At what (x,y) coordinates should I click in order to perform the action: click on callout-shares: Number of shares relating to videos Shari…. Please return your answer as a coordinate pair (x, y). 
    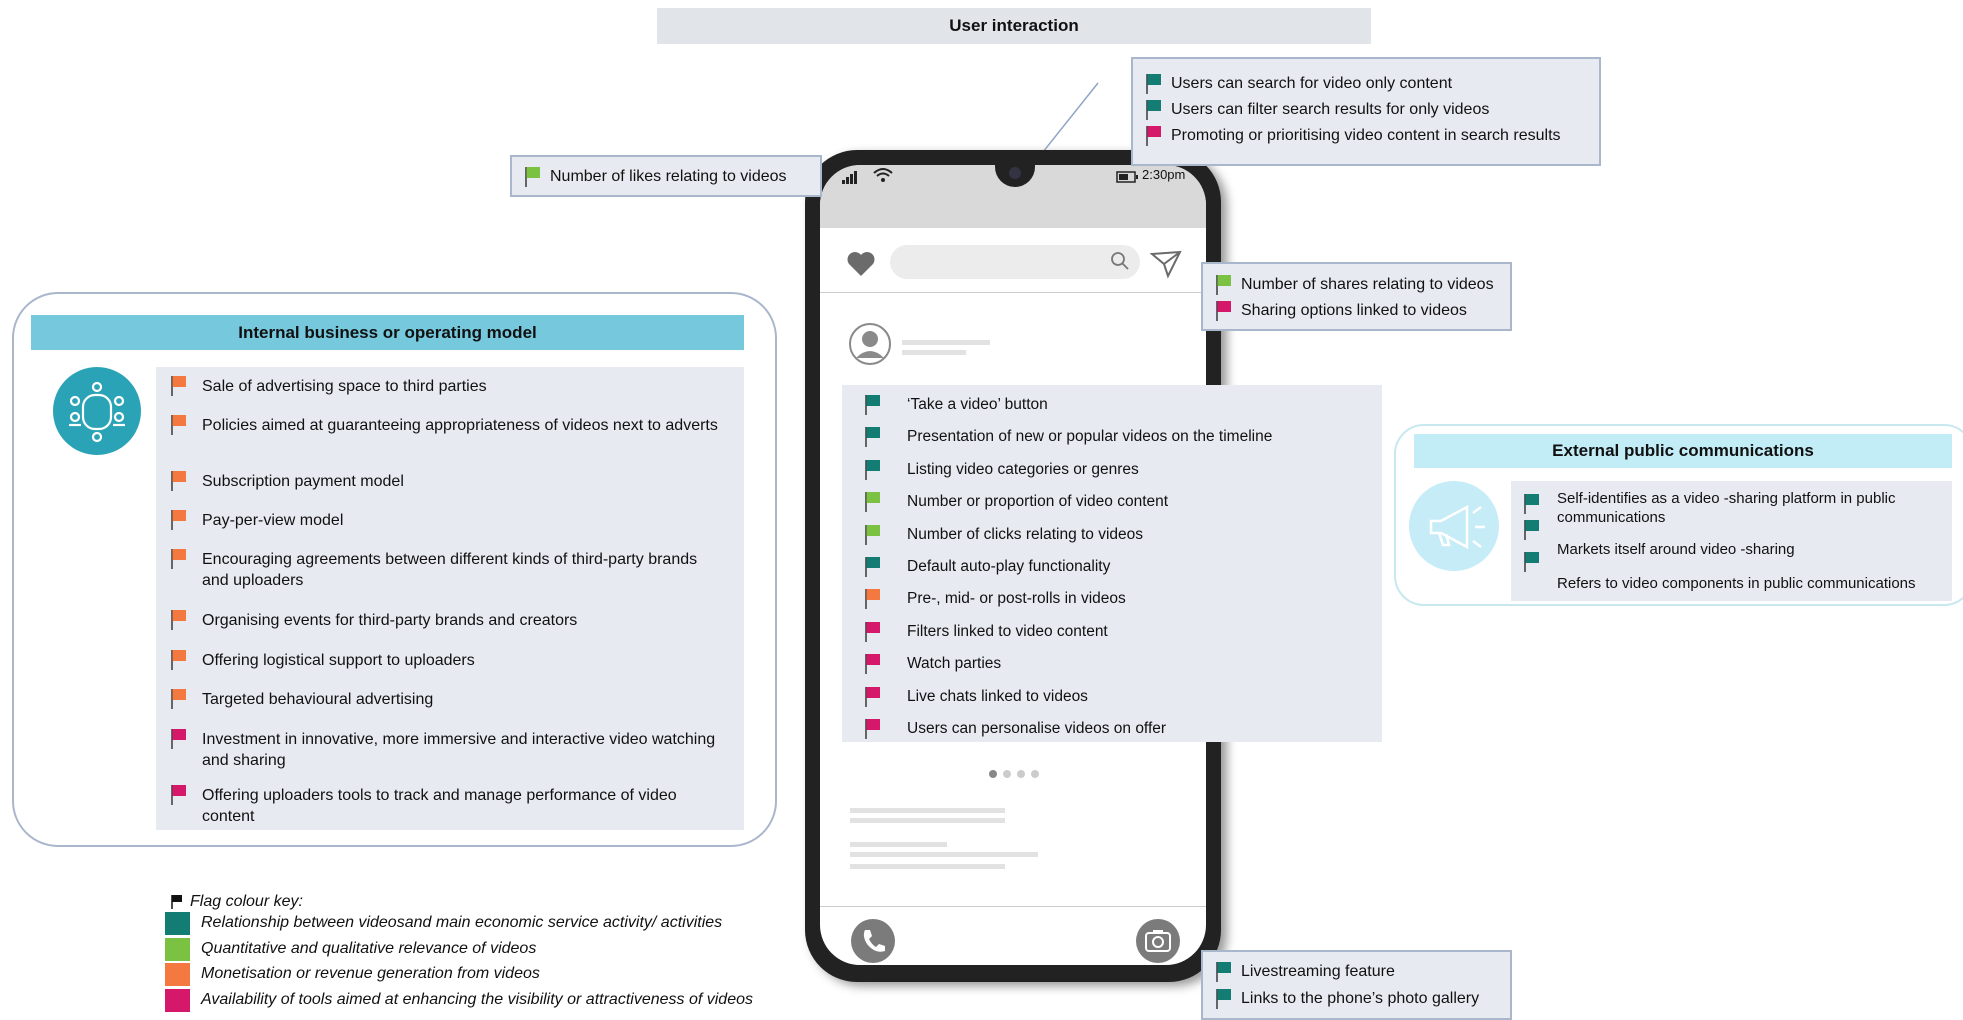
    Looking at the image, I should click on (1356, 296).